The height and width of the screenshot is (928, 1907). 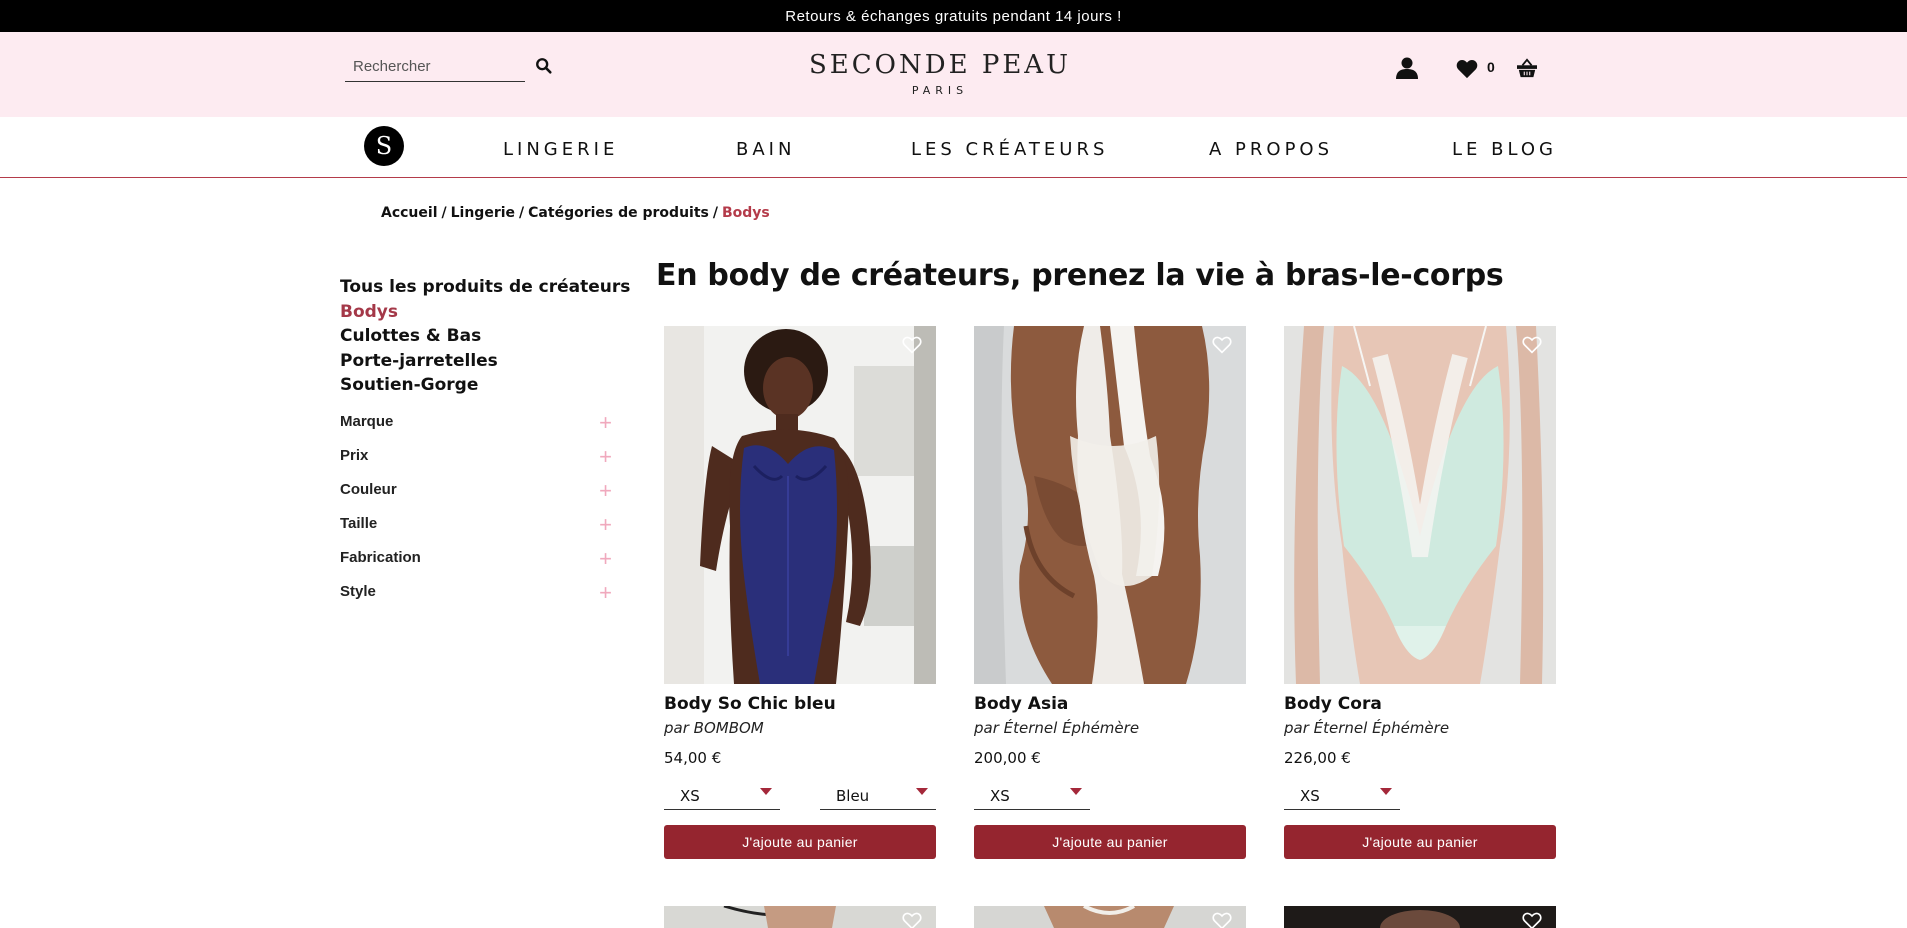 I want to click on product-name: Body So Chic bleu, so click(x=750, y=704).